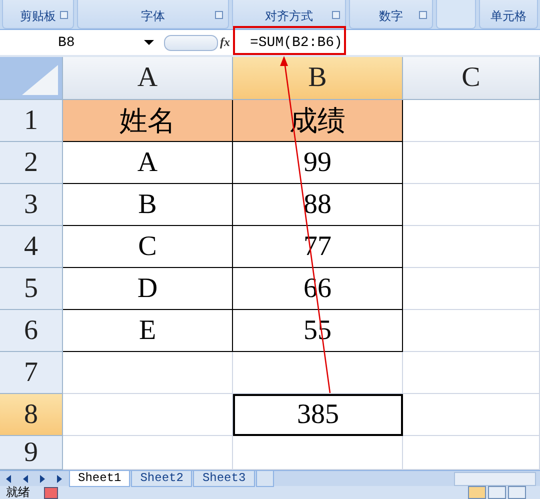 This screenshot has width=540, height=499. Describe the element at coordinates (149, 42) in the screenshot. I see `caret-icon` at that location.